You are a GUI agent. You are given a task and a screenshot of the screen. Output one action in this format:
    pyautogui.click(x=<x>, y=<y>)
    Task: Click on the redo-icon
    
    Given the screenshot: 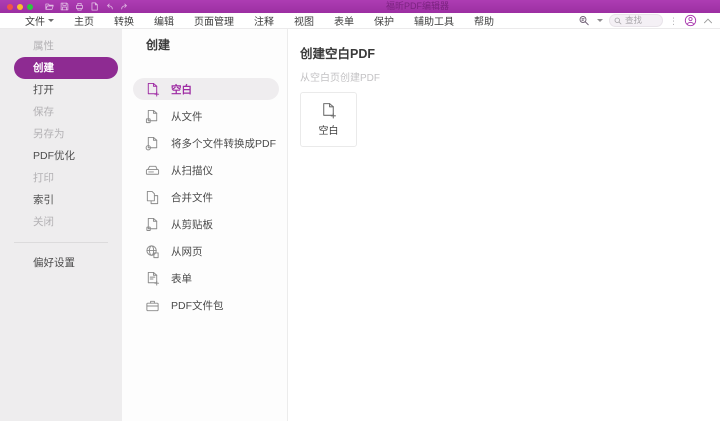 What is the action you would take?
    pyautogui.click(x=124, y=6)
    